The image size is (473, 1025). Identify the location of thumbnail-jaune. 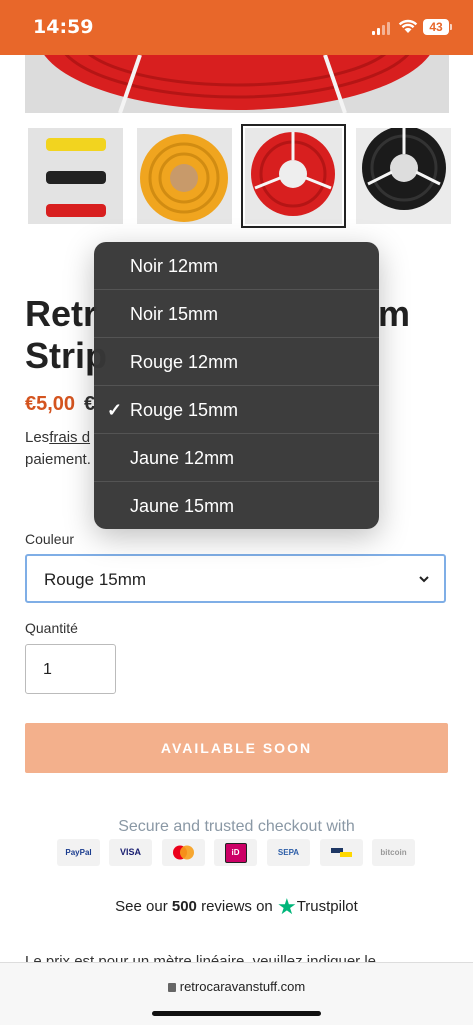
(184, 176).